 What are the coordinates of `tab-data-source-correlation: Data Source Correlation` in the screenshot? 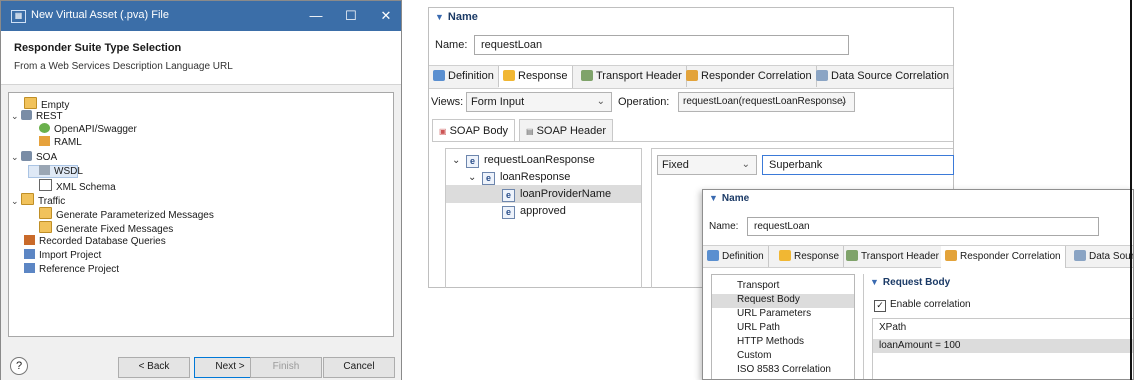 It's located at (883, 76).